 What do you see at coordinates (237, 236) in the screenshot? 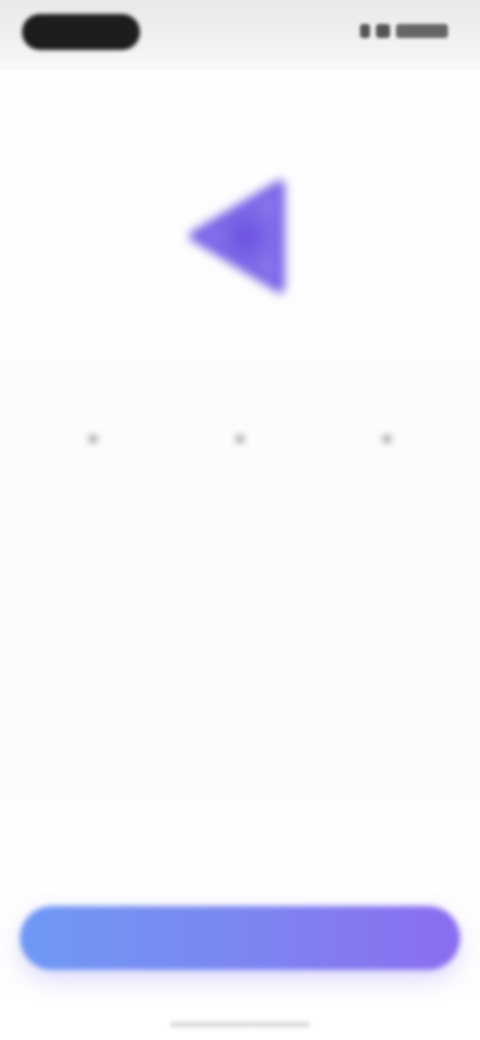
I see `play-triangle-icon` at bounding box center [237, 236].